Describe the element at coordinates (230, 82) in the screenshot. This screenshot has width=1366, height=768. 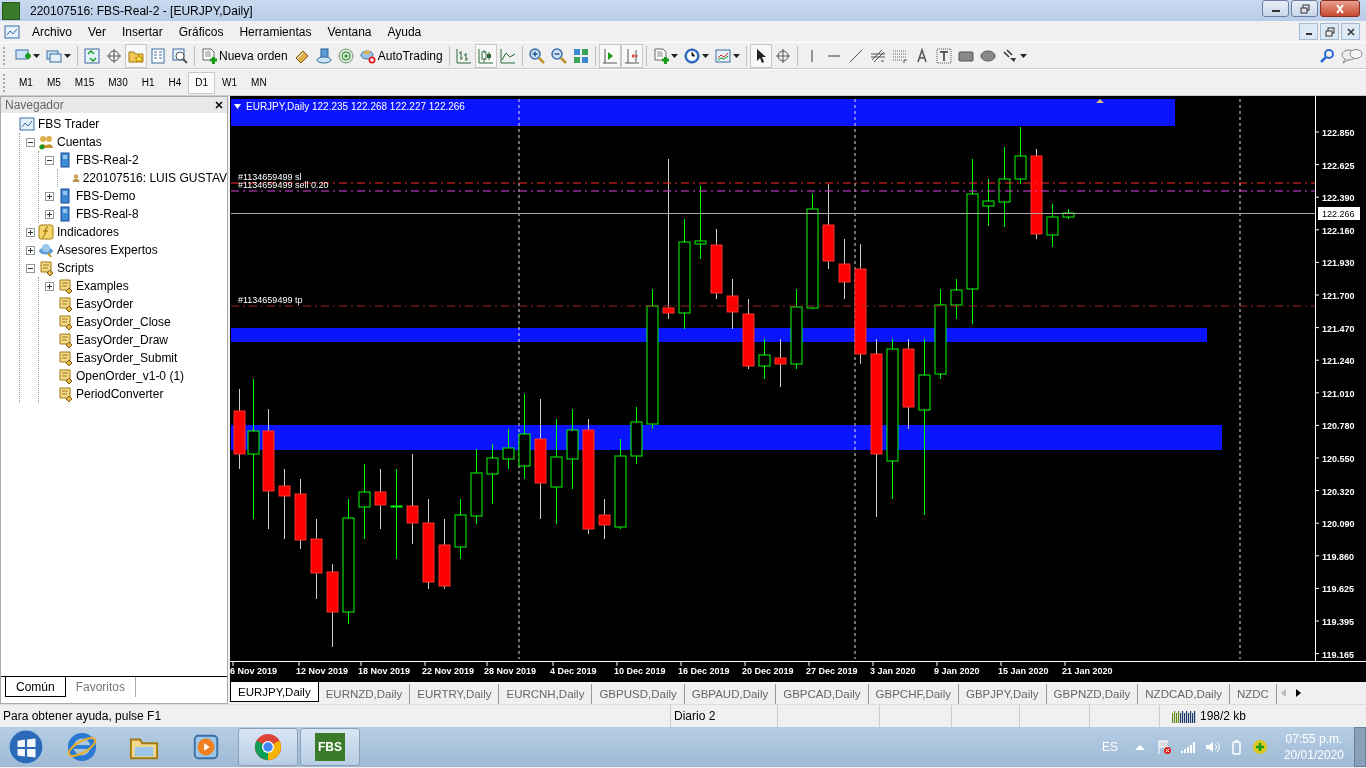
I see `timeframe-button: W1` at that location.